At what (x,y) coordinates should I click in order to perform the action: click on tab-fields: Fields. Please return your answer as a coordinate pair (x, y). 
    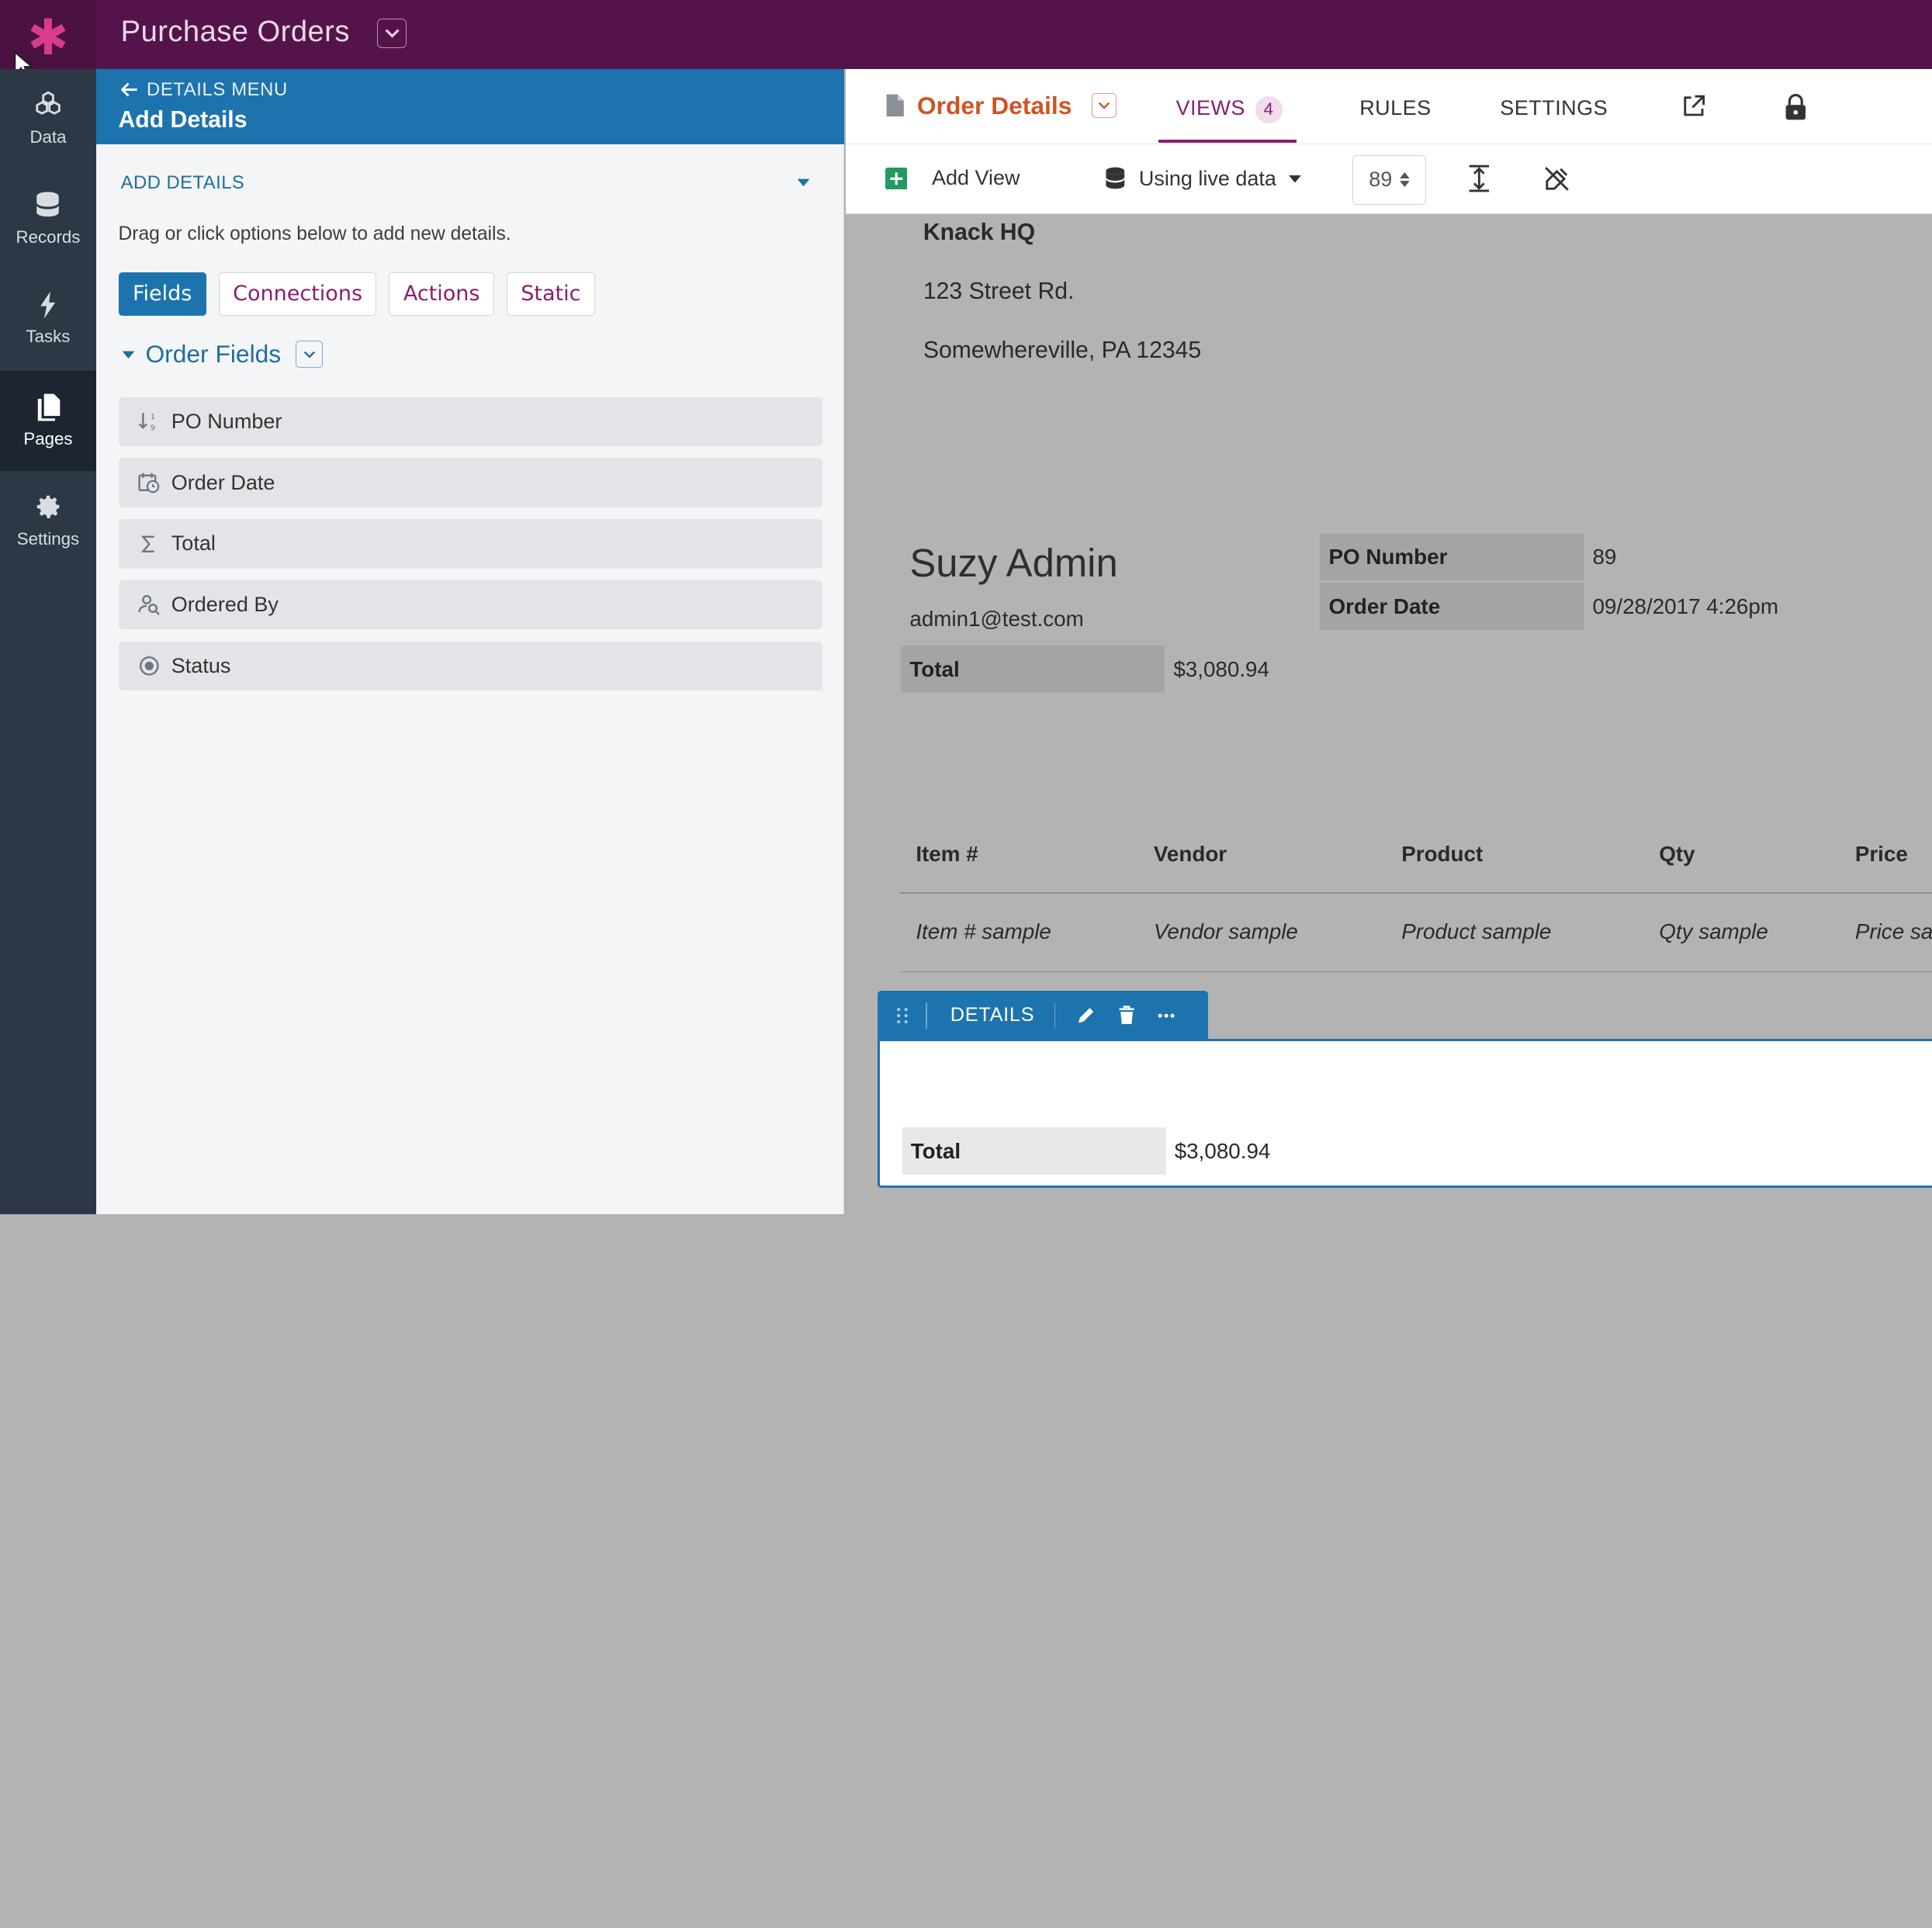
    Looking at the image, I should click on (162, 294).